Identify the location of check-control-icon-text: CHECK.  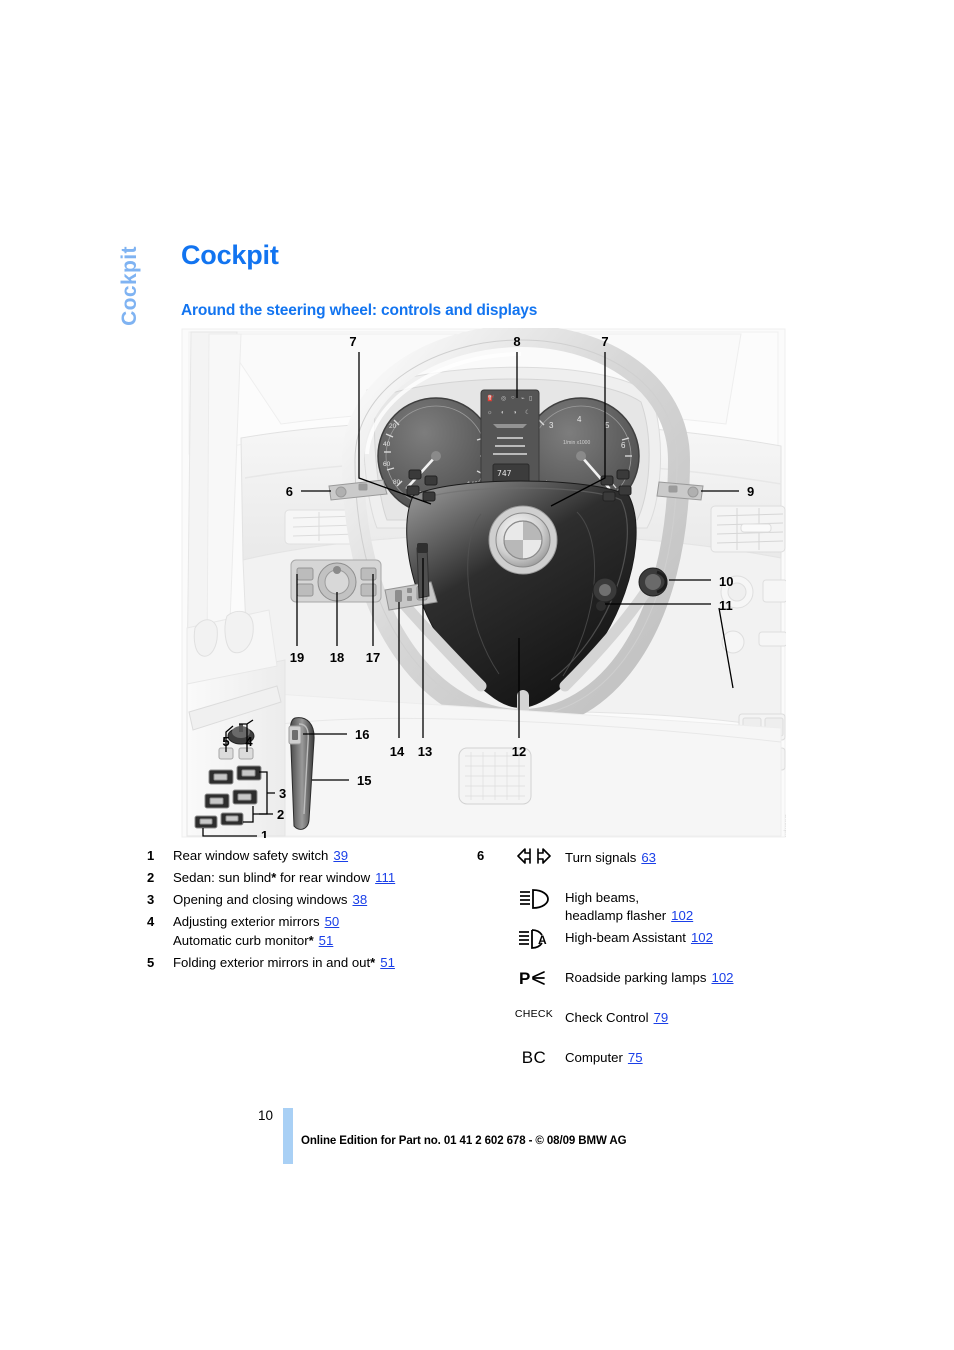
(534, 1014).